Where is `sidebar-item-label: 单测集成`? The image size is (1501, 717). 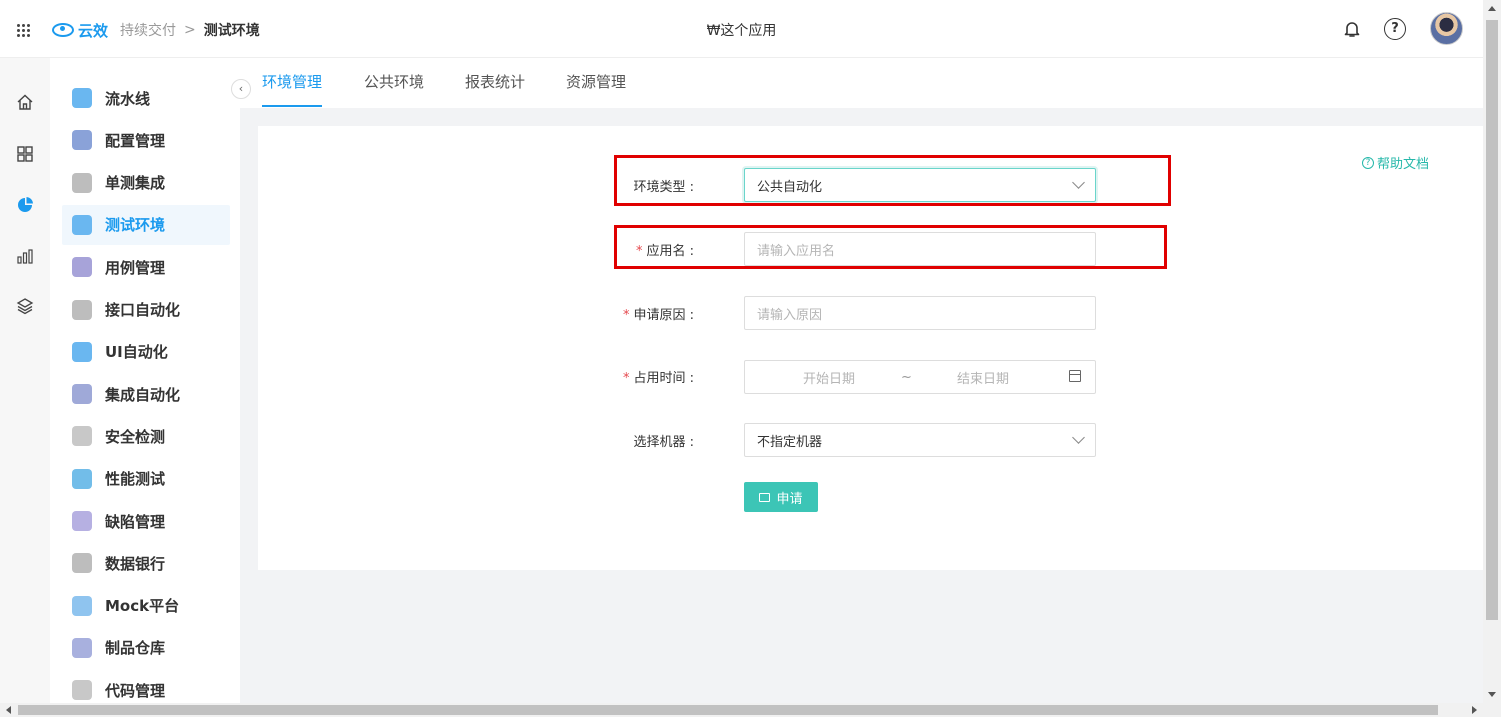 sidebar-item-label: 单测集成 is located at coordinates (135, 183).